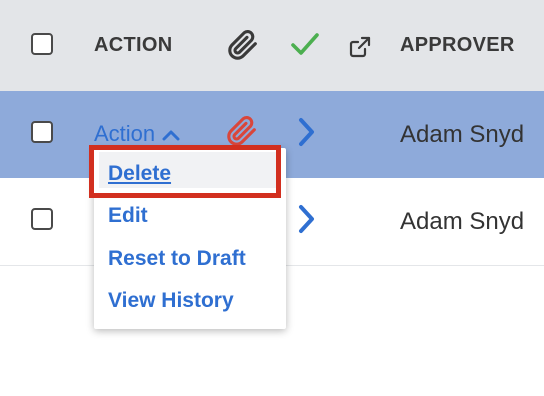 Image resolution: width=544 pixels, height=396 pixels. What do you see at coordinates (125, 133) in the screenshot?
I see `action-toggle-label: Action` at bounding box center [125, 133].